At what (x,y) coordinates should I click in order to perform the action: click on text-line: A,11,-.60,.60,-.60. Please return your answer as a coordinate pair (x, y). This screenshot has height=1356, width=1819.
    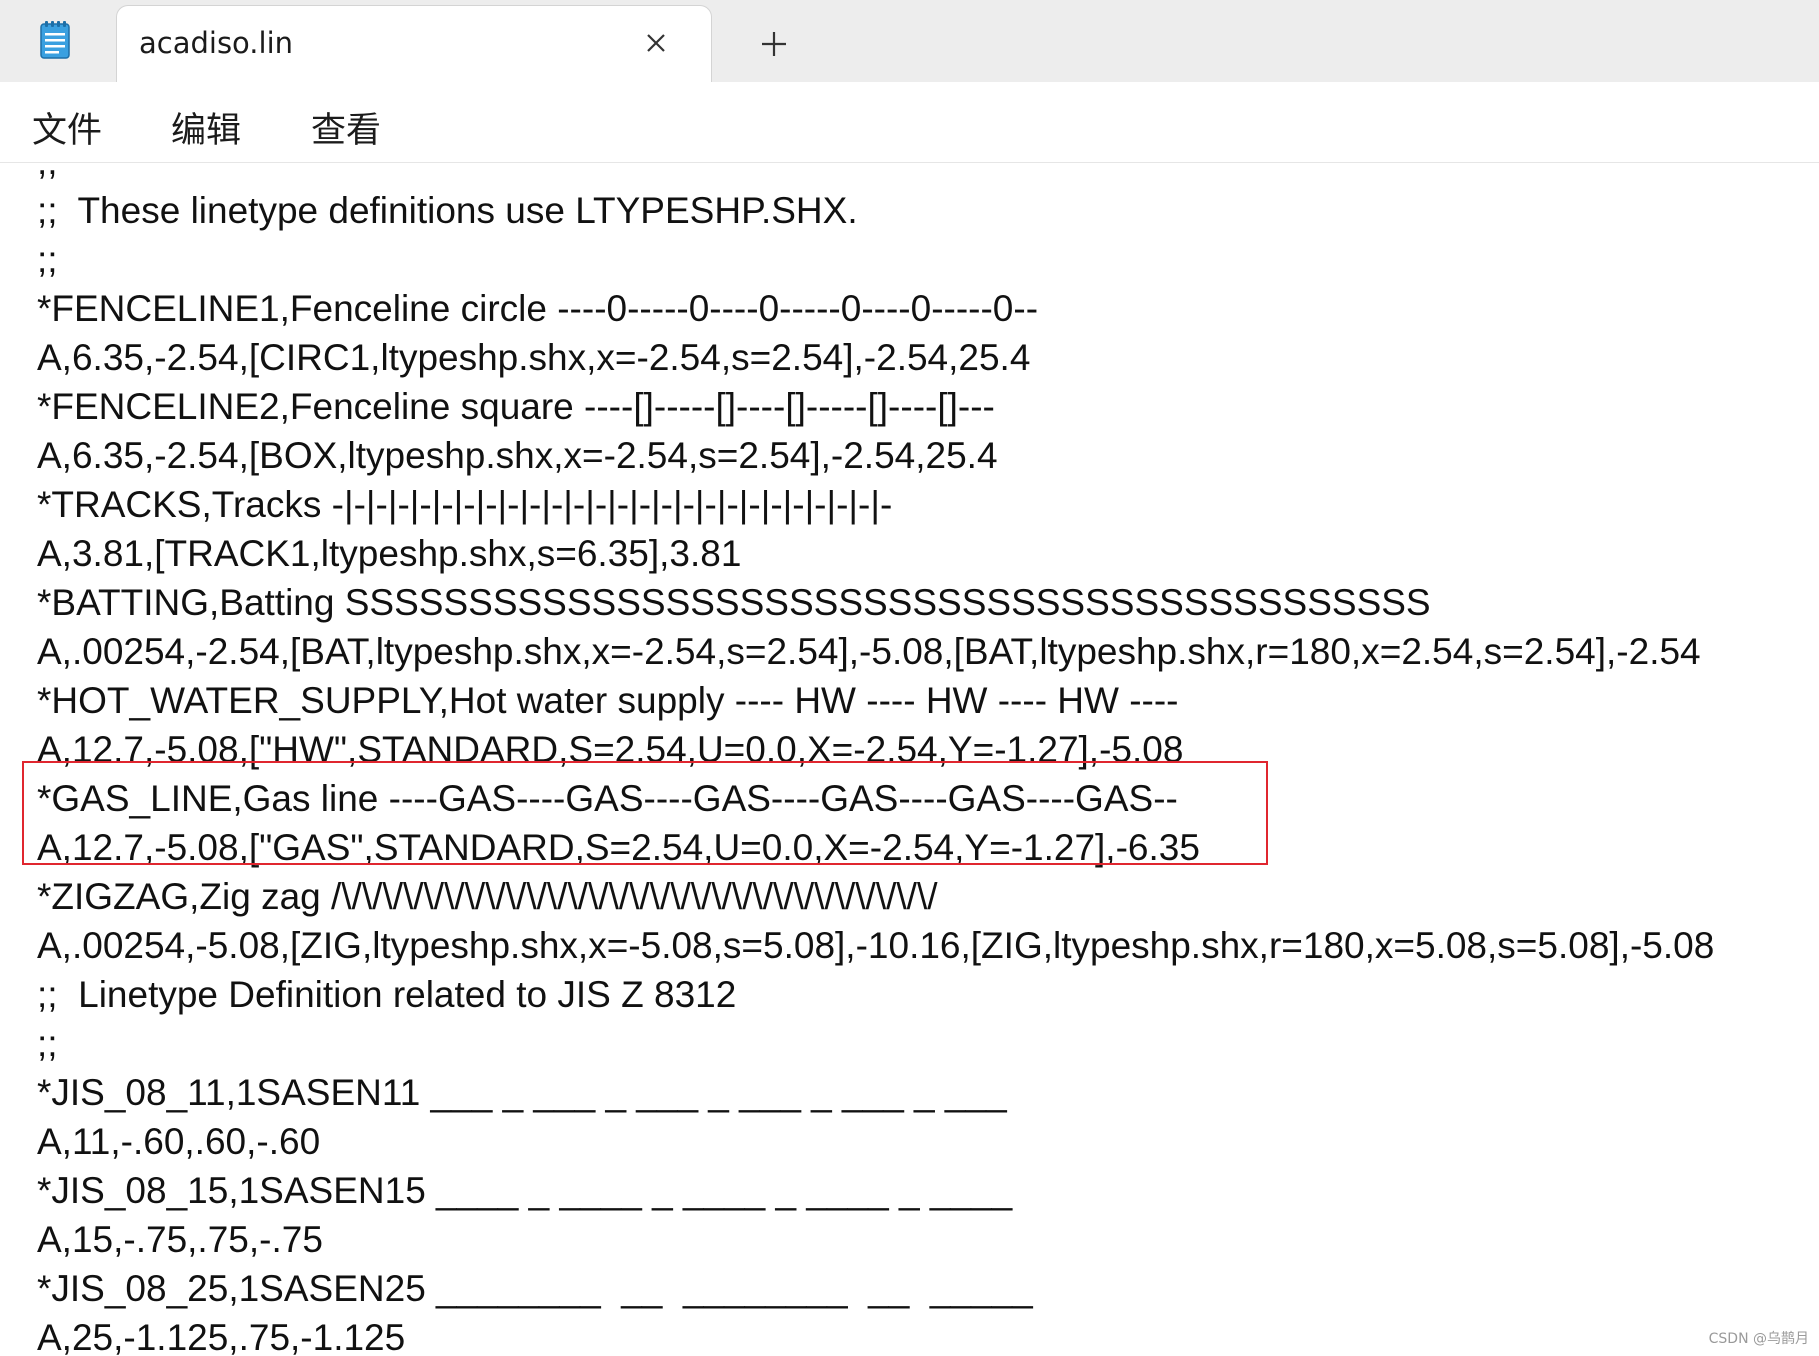
    Looking at the image, I should click on (179, 1141).